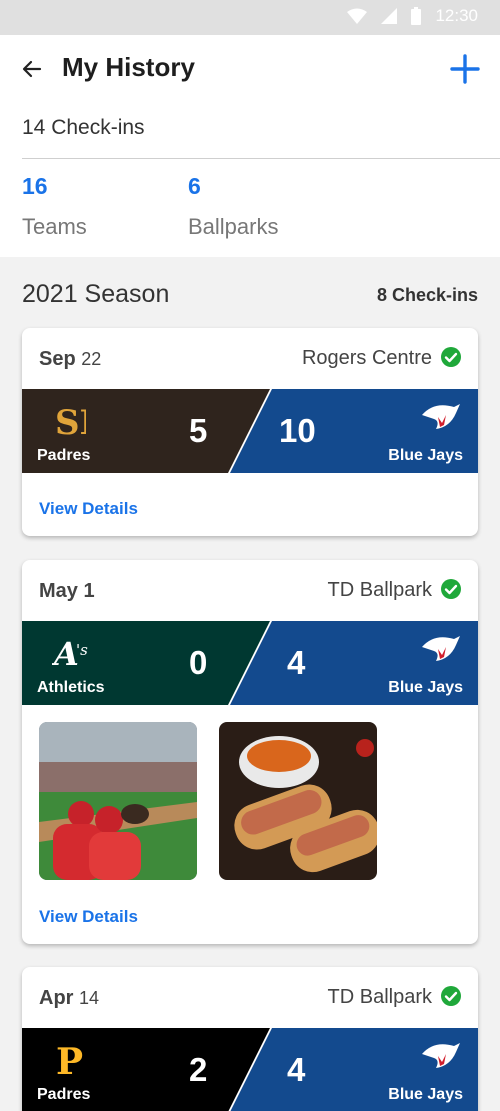  I want to click on back-button, so click(32, 69).